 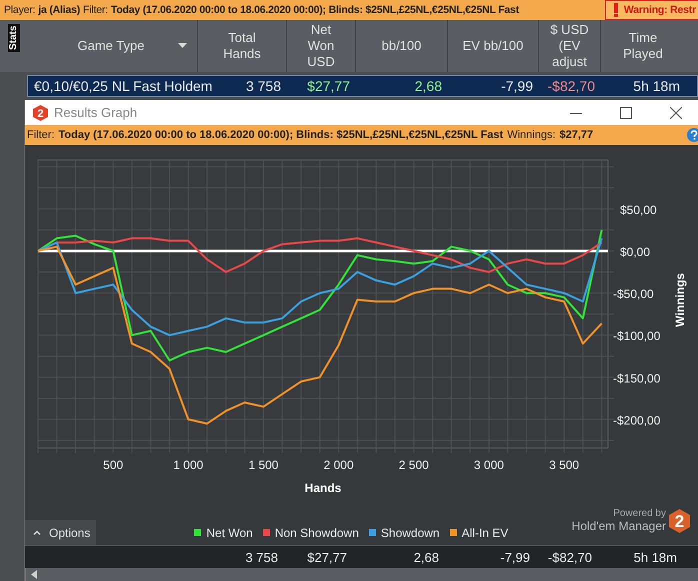 I want to click on help-icon, so click(x=692, y=135).